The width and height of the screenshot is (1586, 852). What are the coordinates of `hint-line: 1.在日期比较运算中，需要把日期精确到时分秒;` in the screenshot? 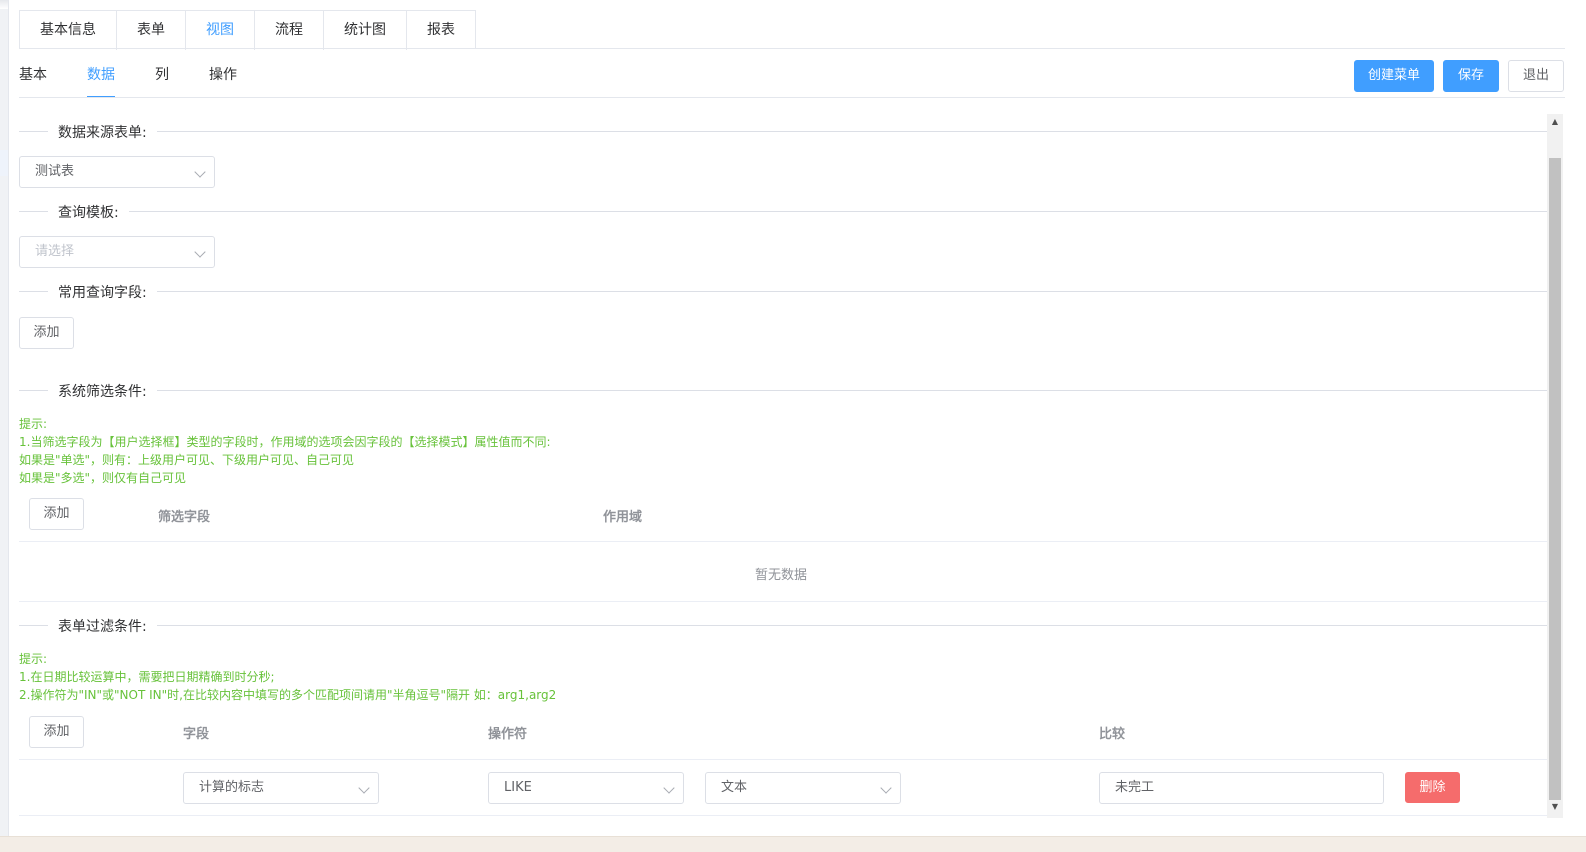 It's located at (147, 677).